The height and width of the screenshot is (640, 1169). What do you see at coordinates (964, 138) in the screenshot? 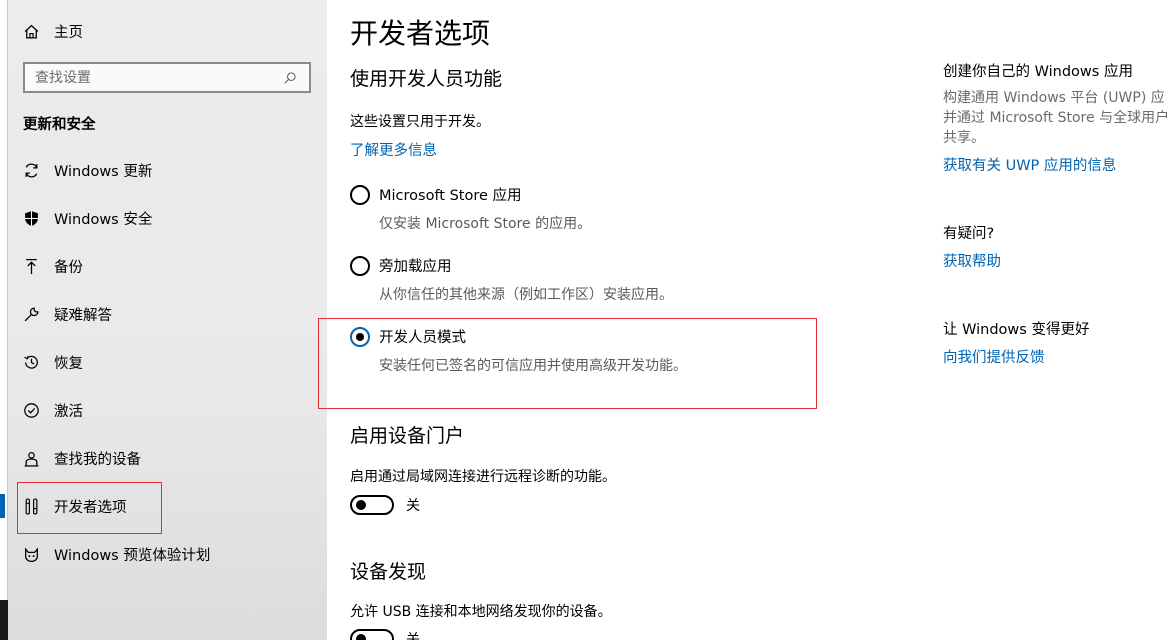
I see `create-app-desc-line: 共享。` at bounding box center [964, 138].